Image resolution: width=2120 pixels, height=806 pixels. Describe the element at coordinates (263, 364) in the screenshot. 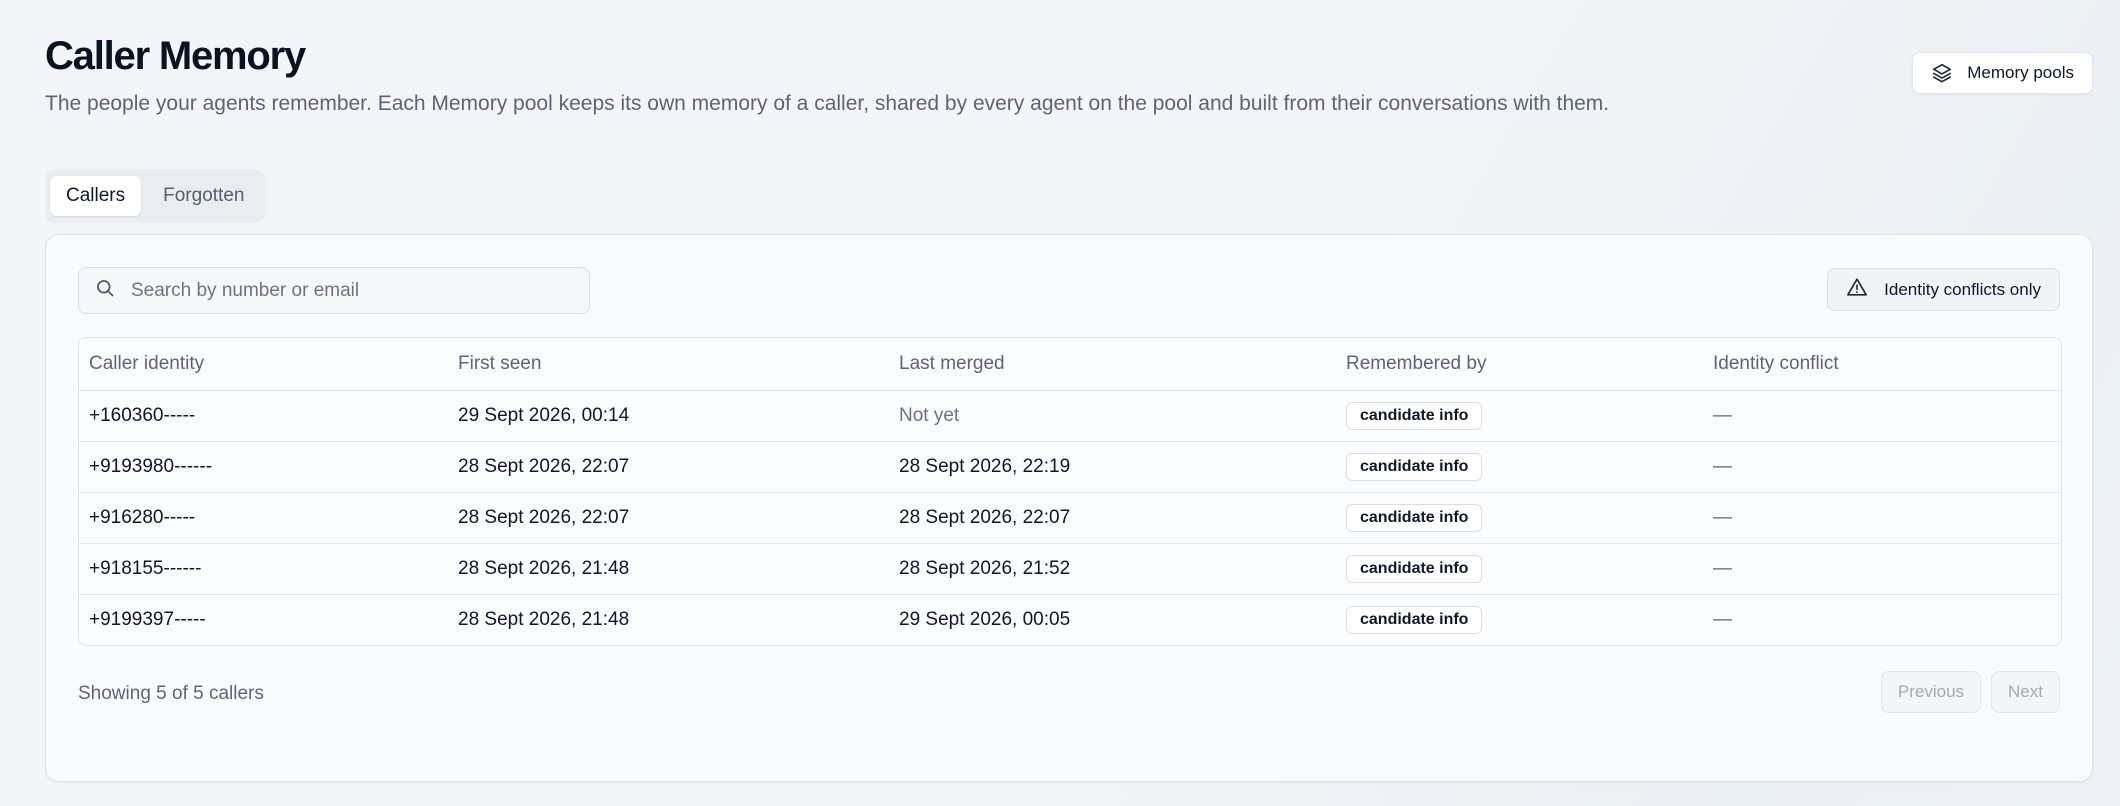

I see `column-header-caller-identity: Caller identity` at that location.